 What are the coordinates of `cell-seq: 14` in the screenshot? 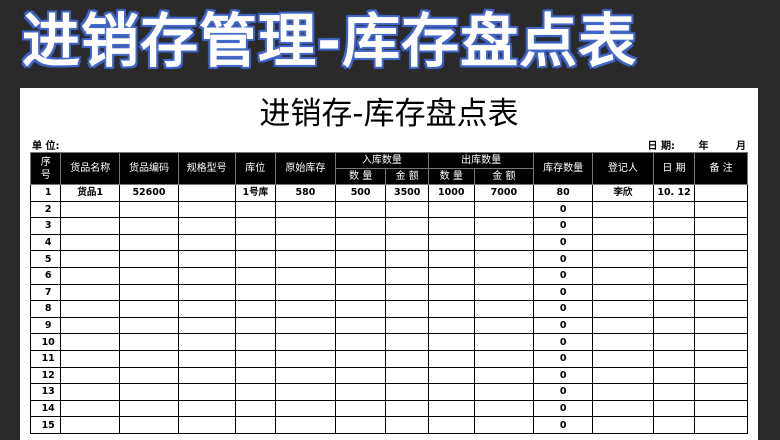 It's located at (45, 408).